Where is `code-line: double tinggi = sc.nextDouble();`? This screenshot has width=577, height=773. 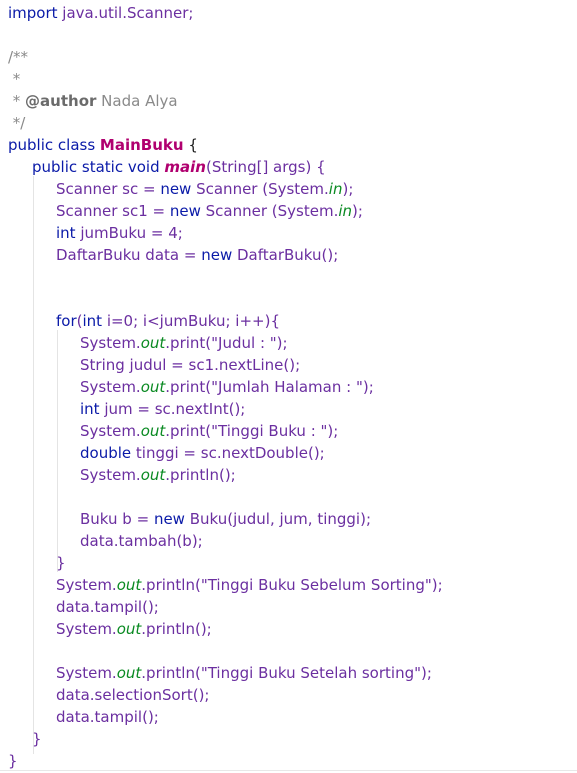 code-line: double tinggi = sc.nextDouble(); is located at coordinates (166, 453).